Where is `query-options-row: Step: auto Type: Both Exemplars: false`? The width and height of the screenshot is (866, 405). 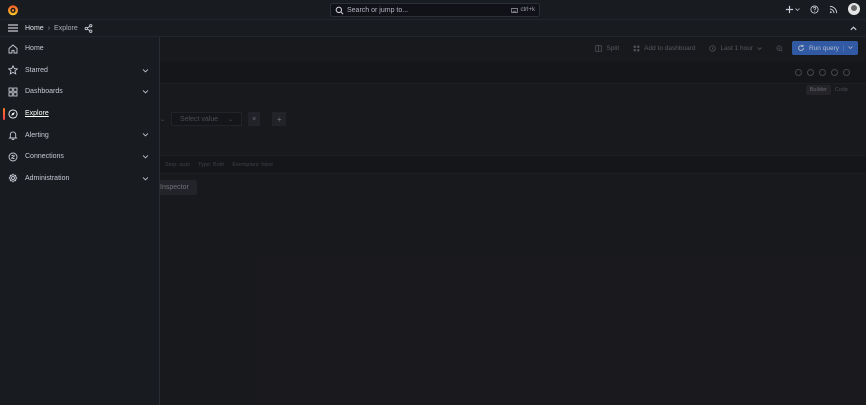
query-options-row: Step: auto Type: Both Exemplars: false is located at coordinates (513, 164).